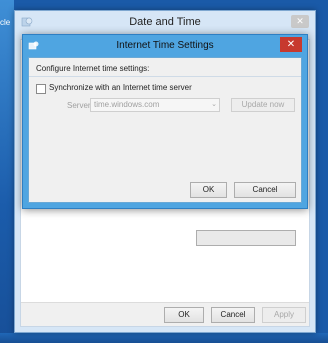  I want to click on dialog-ok-button: OK, so click(208, 190).